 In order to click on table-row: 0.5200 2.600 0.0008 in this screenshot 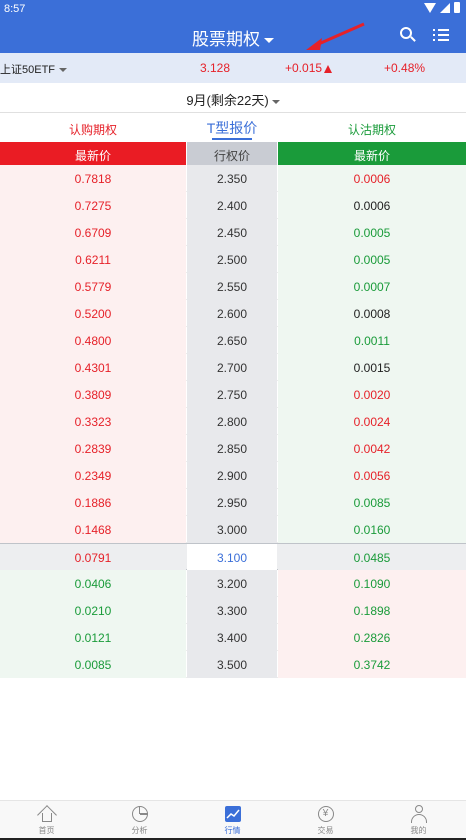, I will do `click(233, 313)`.